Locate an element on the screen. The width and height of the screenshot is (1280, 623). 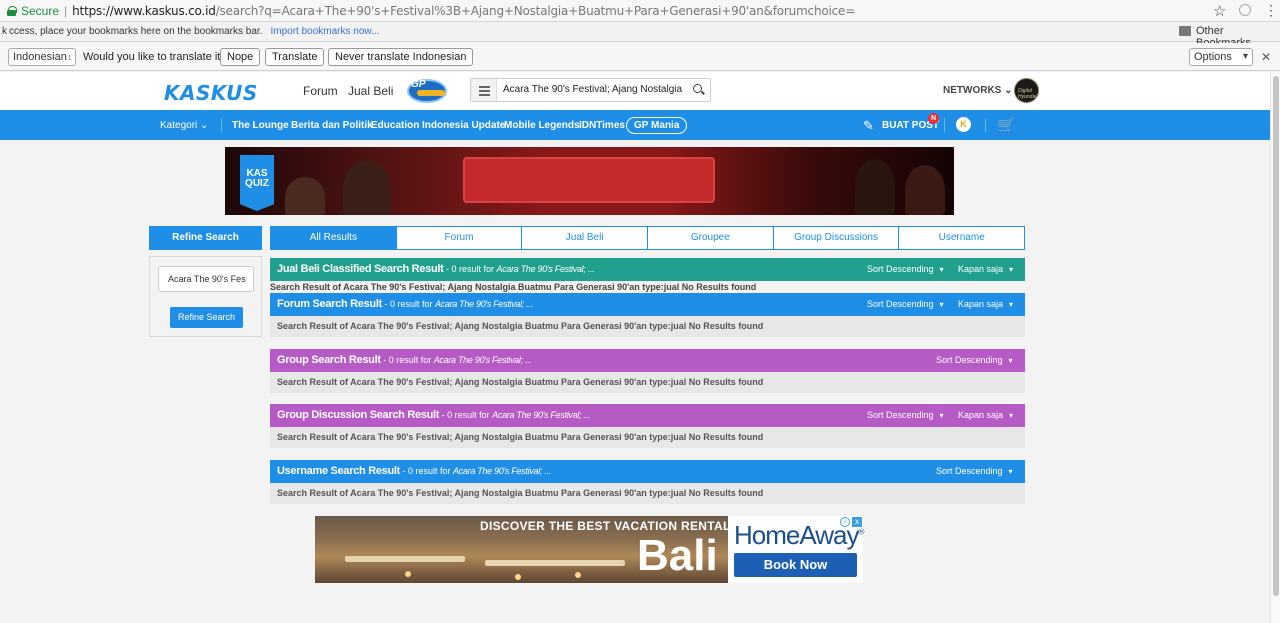
ad-place: Bali is located at coordinates (677, 555).